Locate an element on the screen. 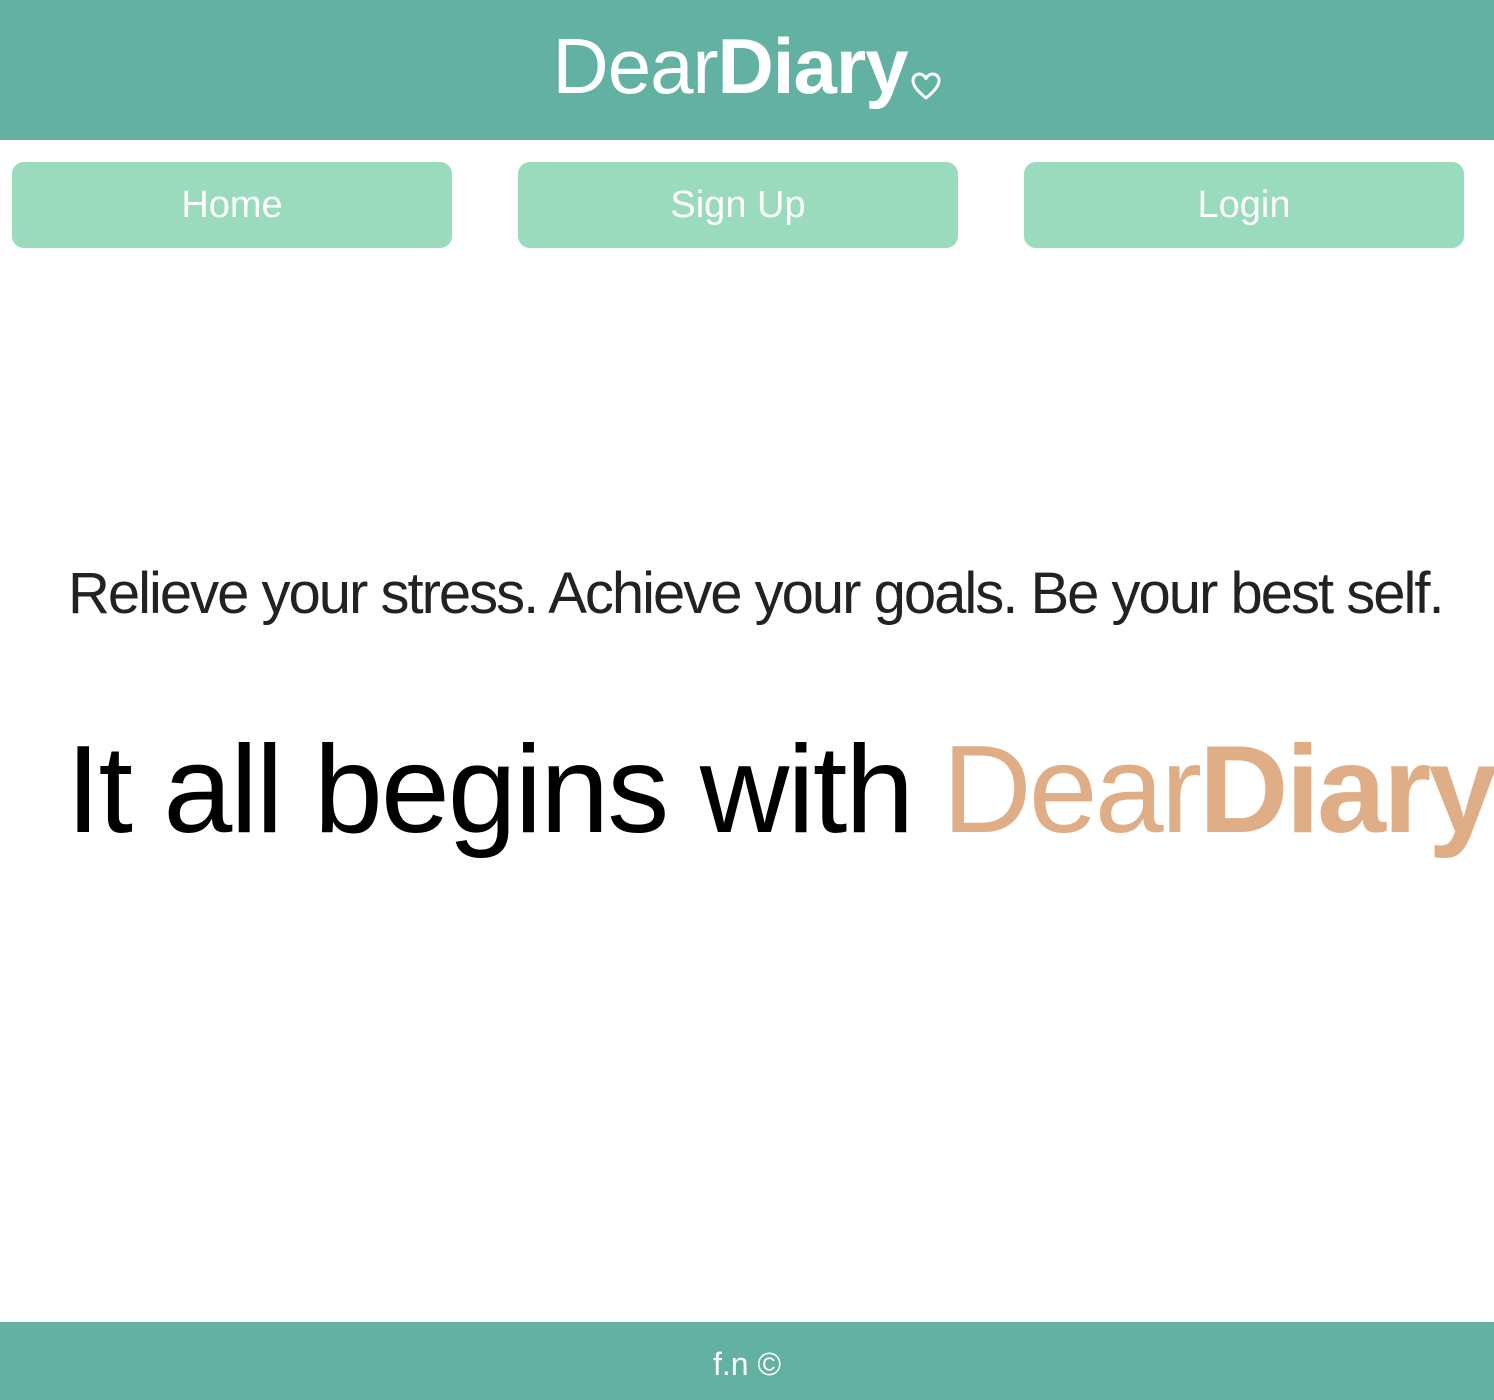 The height and width of the screenshot is (1400, 1494). site-logo: Dear Diary is located at coordinates (746, 66).